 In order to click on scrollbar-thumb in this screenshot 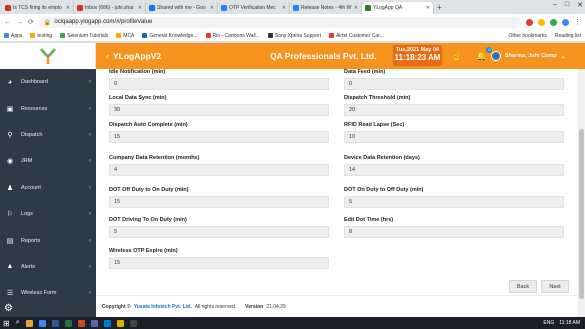, I will do `click(581, 214)`.